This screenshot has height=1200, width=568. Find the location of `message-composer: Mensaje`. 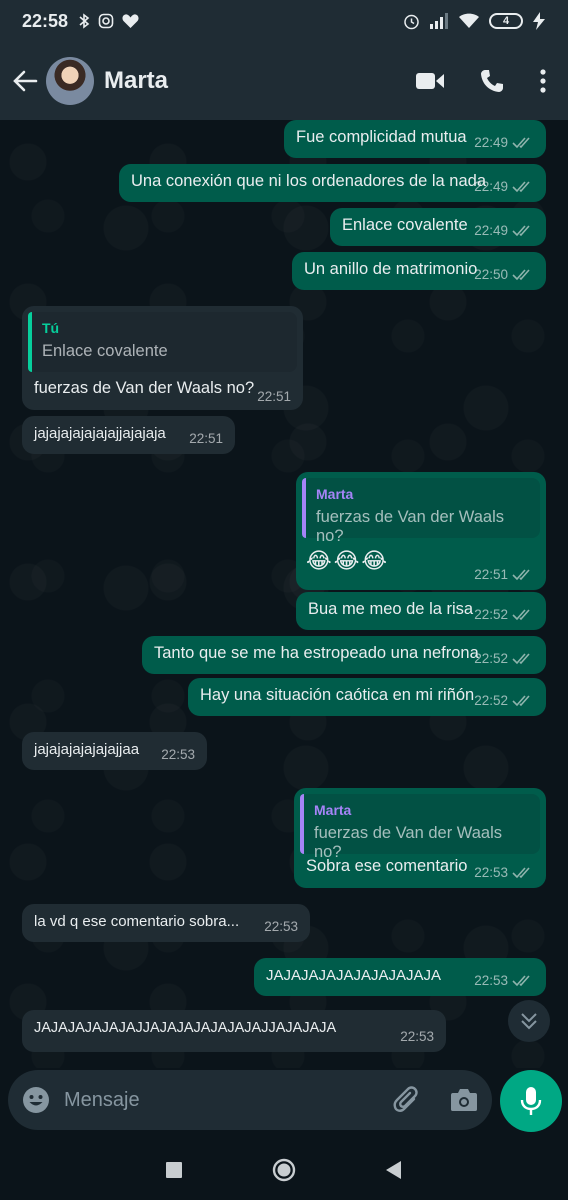

message-composer: Mensaje is located at coordinates (250, 1100).